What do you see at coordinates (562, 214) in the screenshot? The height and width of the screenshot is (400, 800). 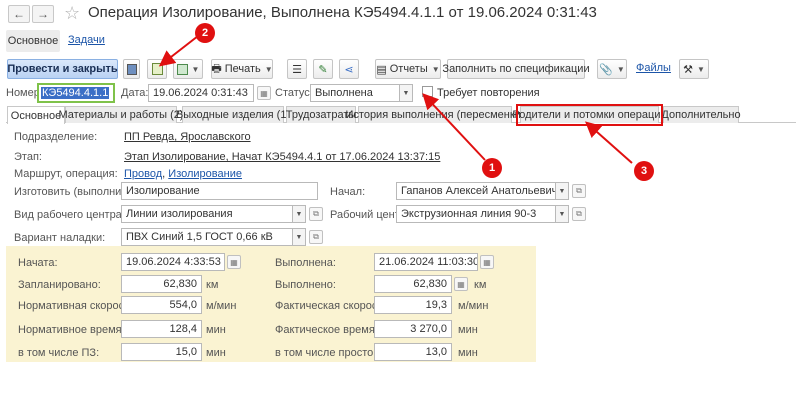 I see `wc-dropdown-button: ▼` at bounding box center [562, 214].